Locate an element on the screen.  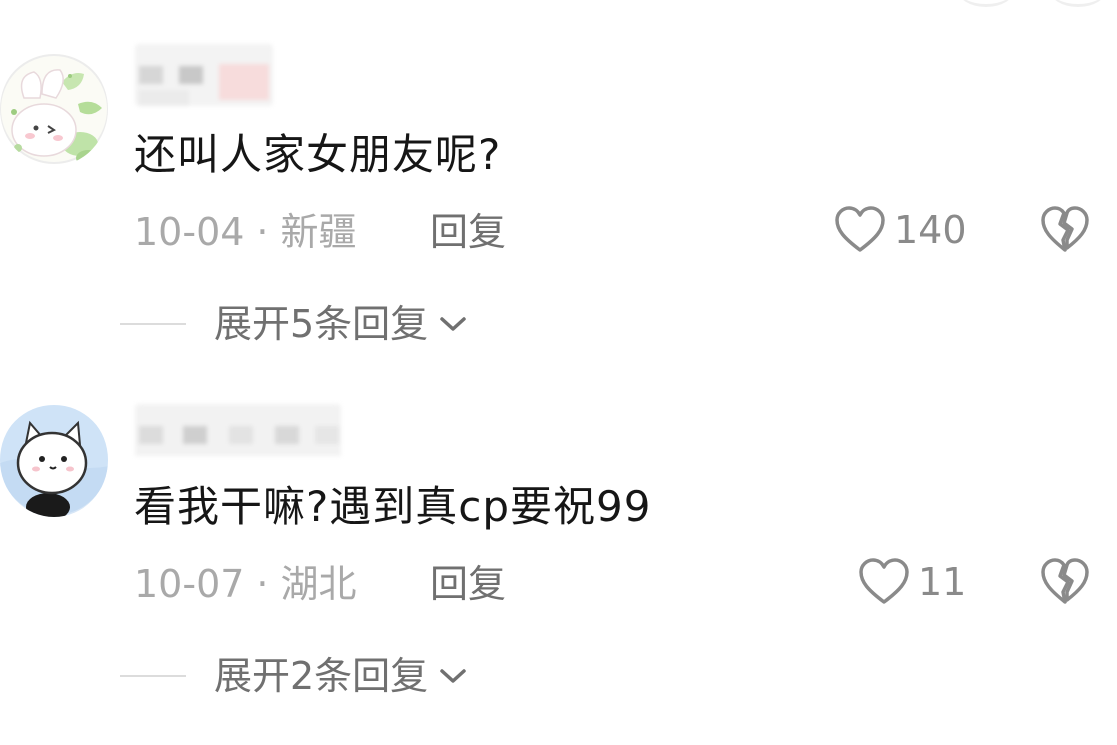
expand-replies-button: 展开2条回复 is located at coordinates (294, 676).